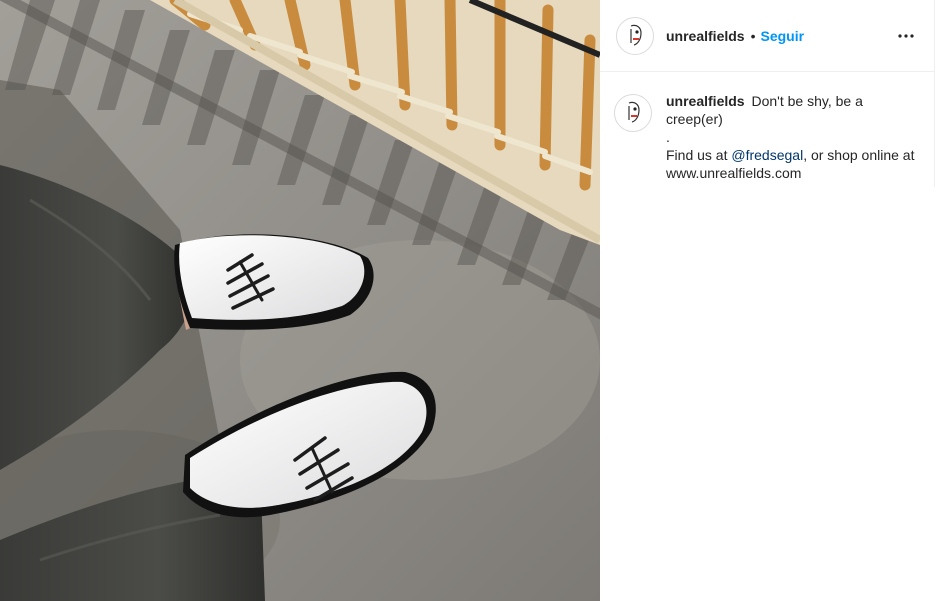 The height and width of the screenshot is (601, 936). Describe the element at coordinates (705, 36) in the screenshot. I see `header-username: unrealfields` at that location.